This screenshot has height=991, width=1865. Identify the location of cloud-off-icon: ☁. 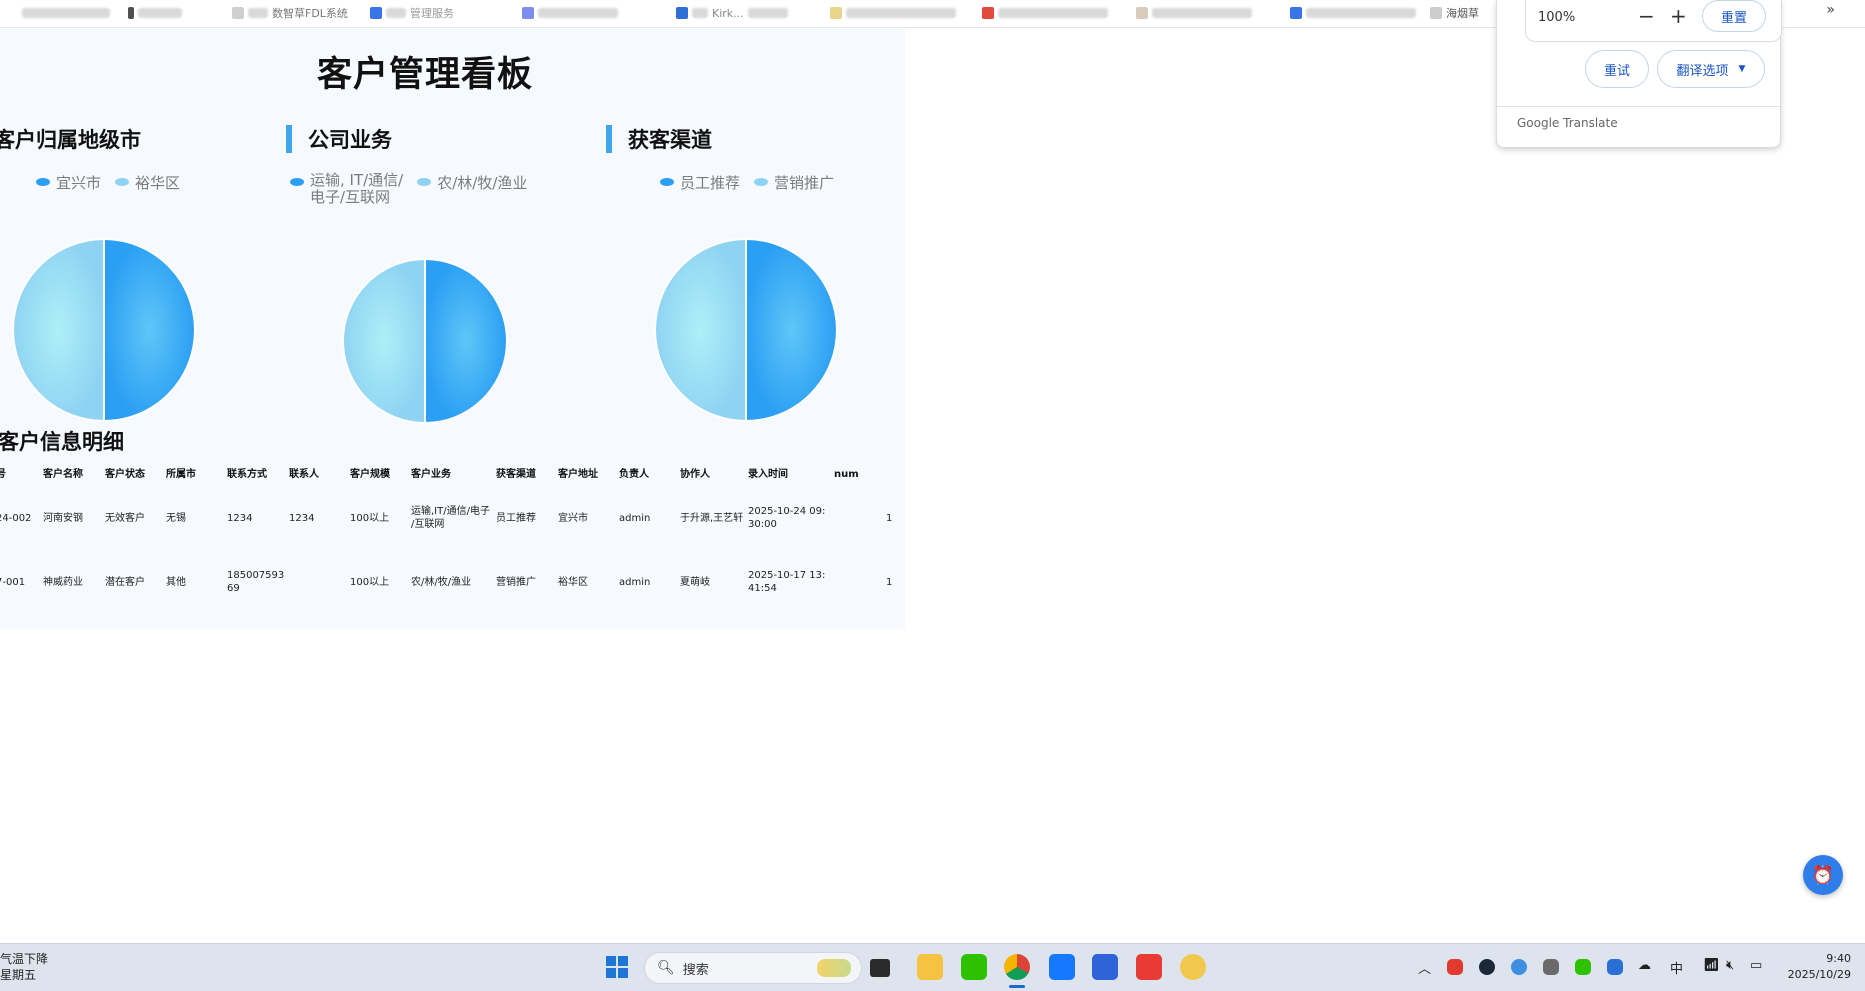
(1644, 965).